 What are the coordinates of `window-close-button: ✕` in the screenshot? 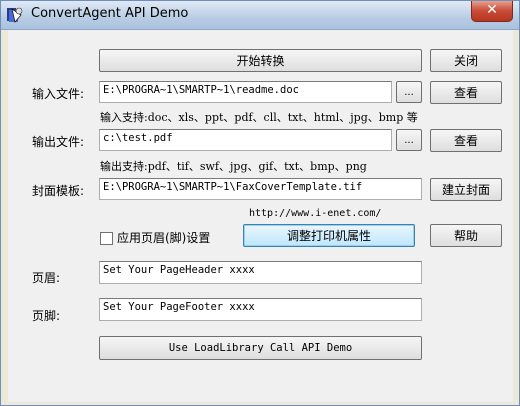 It's located at (492, 11).